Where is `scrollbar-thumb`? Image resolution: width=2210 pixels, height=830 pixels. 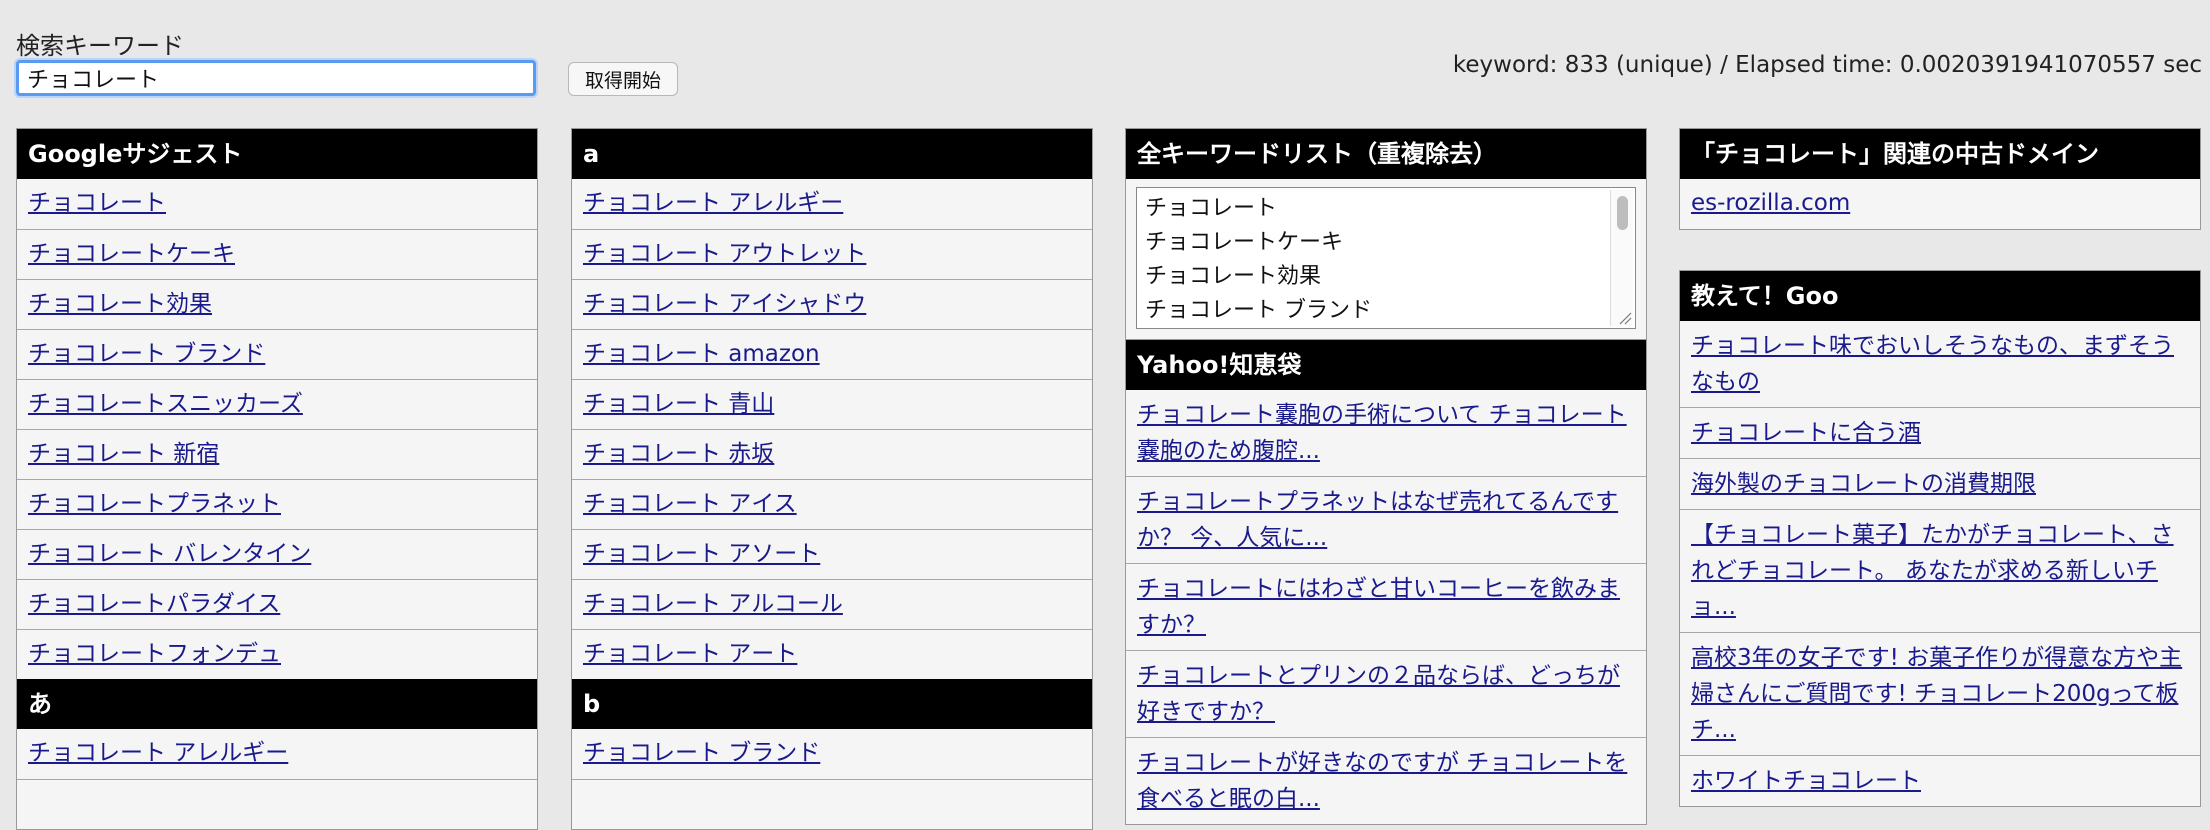 scrollbar-thumb is located at coordinates (1622, 213).